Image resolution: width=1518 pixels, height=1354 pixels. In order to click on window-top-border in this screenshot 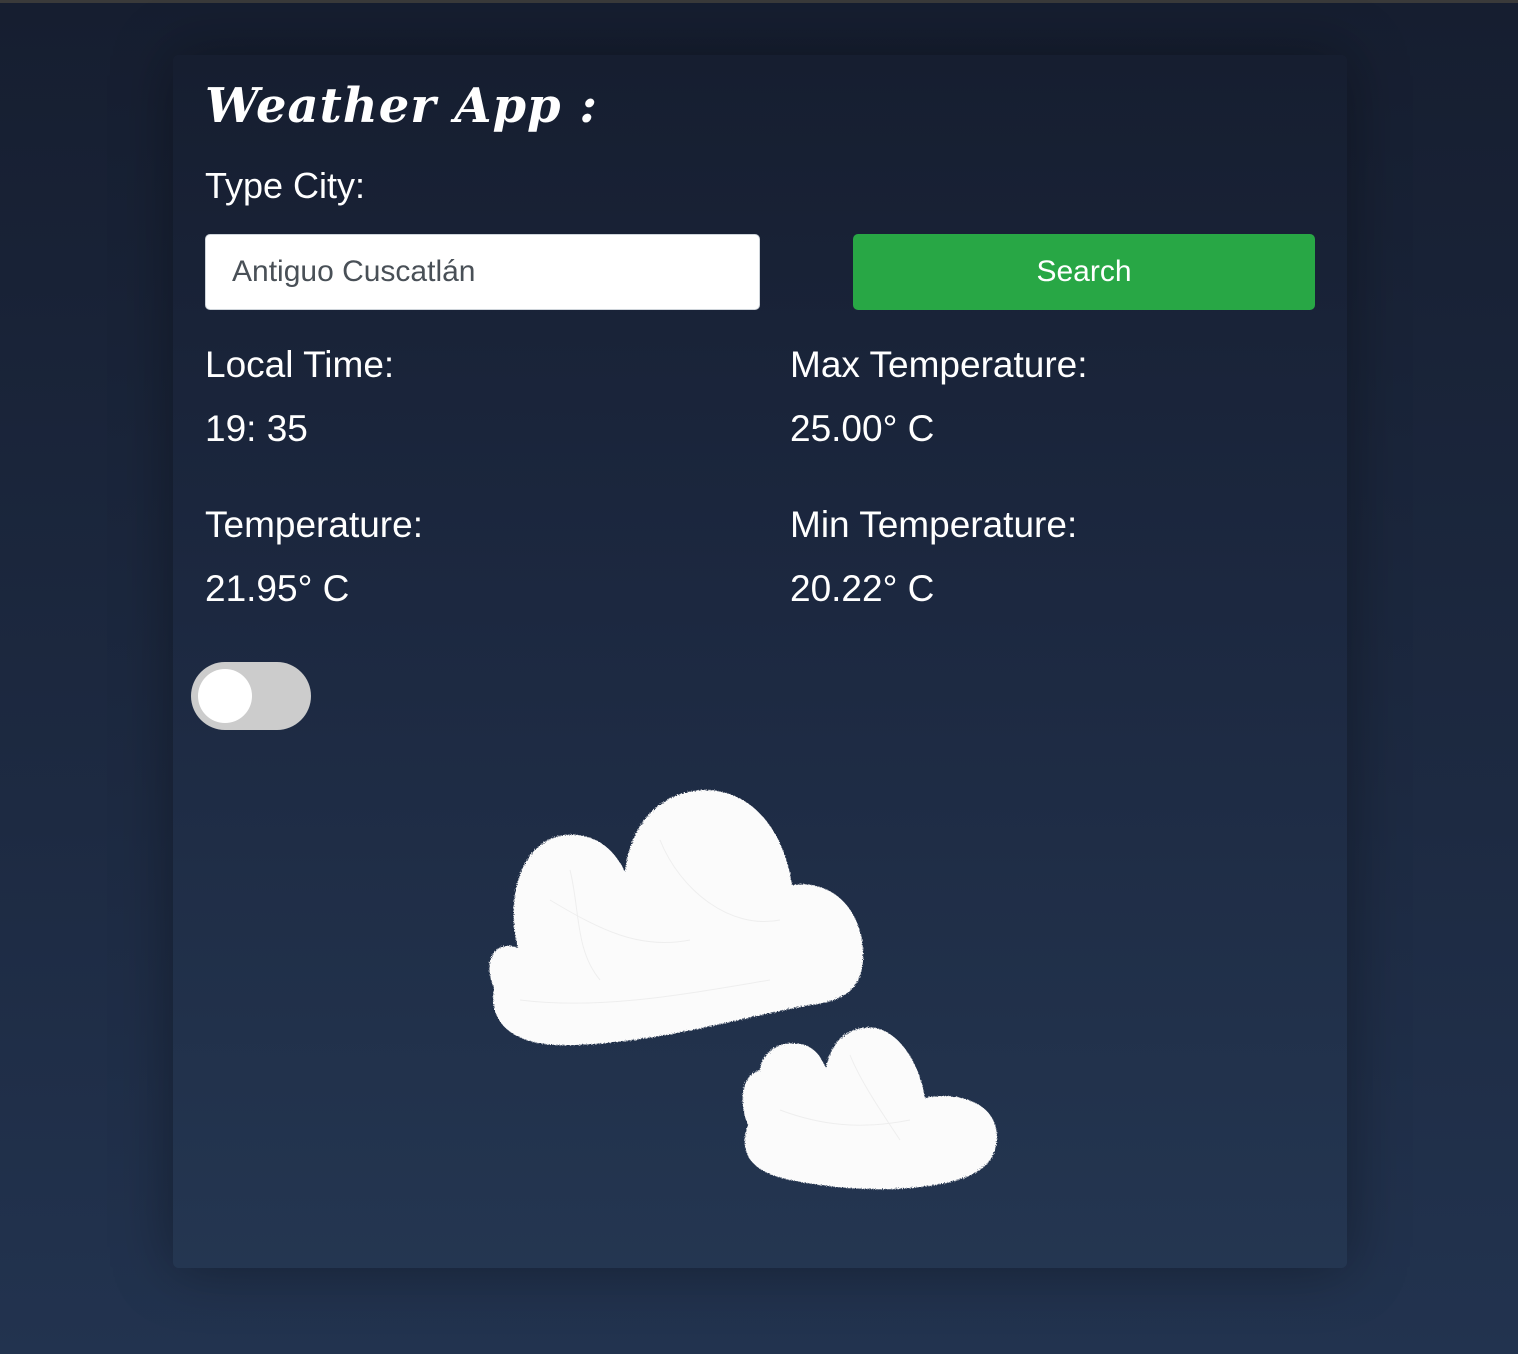, I will do `click(759, 1)`.